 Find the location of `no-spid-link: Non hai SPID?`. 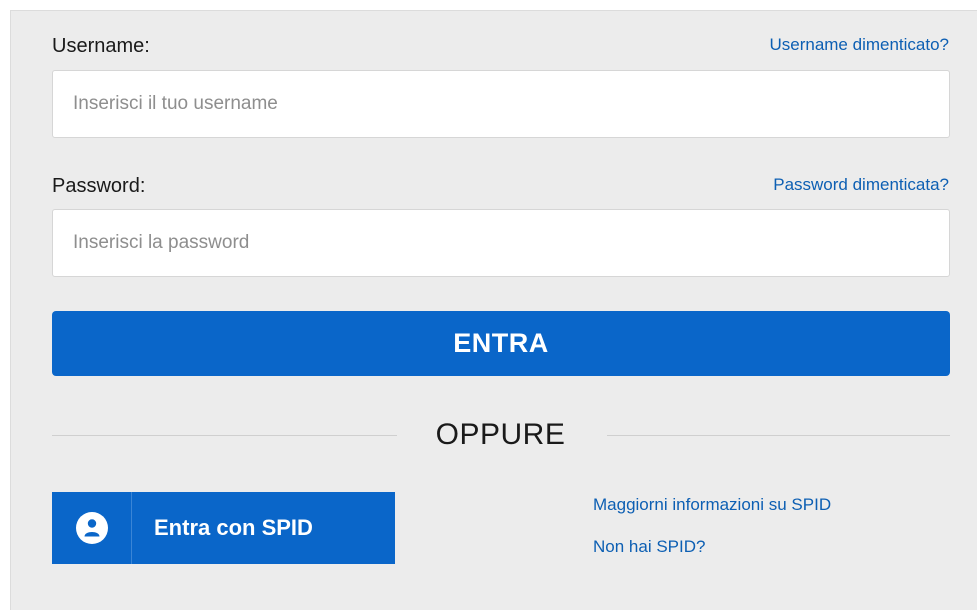

no-spid-link: Non hai SPID? is located at coordinates (649, 547).